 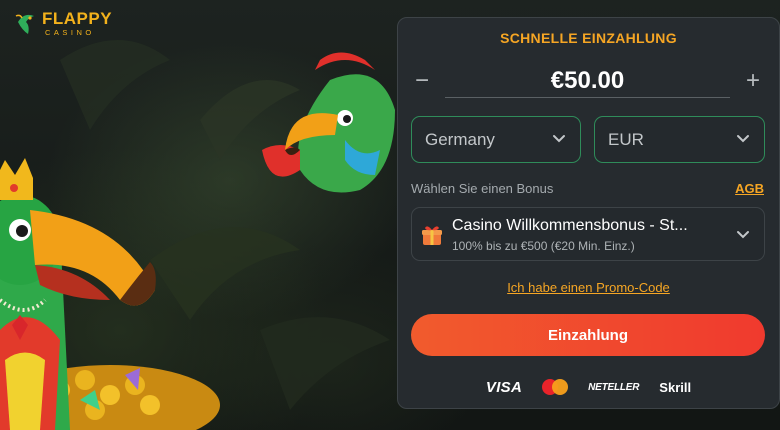 I want to click on skrill-logo: Skrill, so click(x=675, y=387).